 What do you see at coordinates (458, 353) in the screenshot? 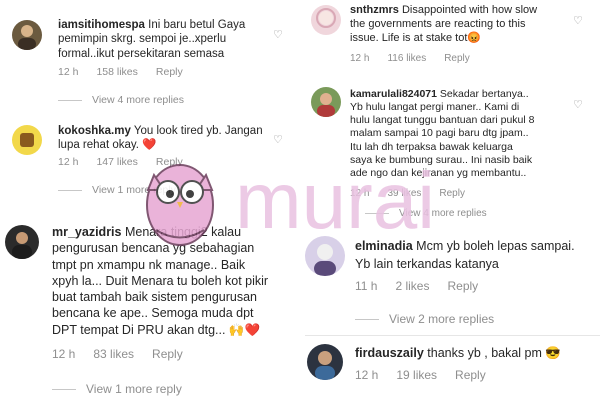
I see `comment-text: firdauszaily thanks yb , bakal pm 😎` at bounding box center [458, 353].